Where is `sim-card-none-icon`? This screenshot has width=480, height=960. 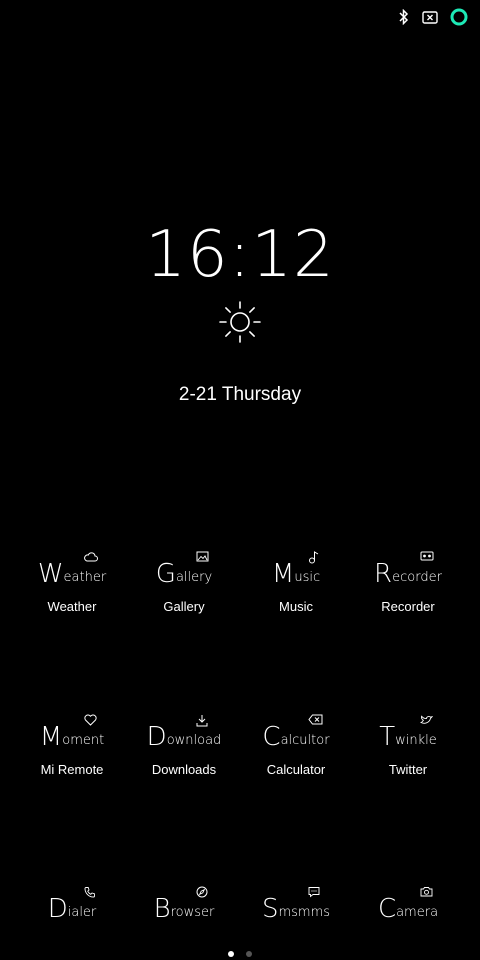 sim-card-none-icon is located at coordinates (430, 17).